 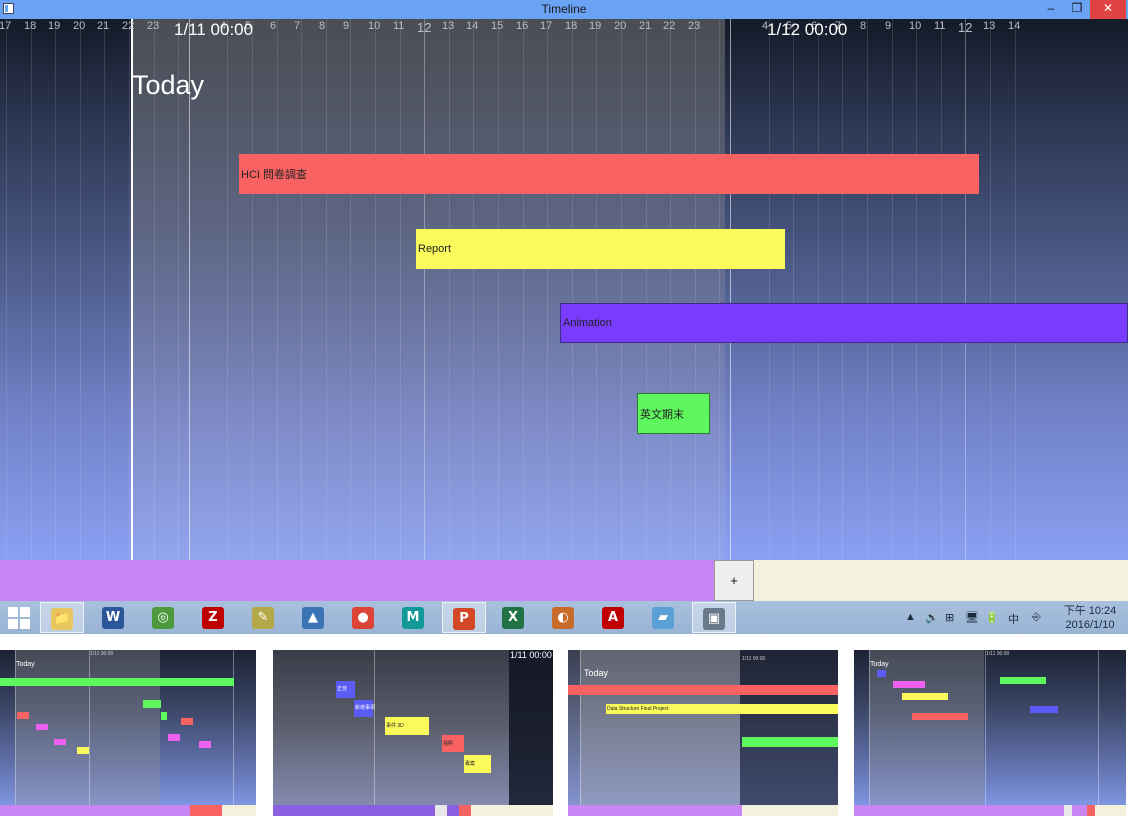 What do you see at coordinates (734, 580) in the screenshot?
I see `add-task-button: +` at bounding box center [734, 580].